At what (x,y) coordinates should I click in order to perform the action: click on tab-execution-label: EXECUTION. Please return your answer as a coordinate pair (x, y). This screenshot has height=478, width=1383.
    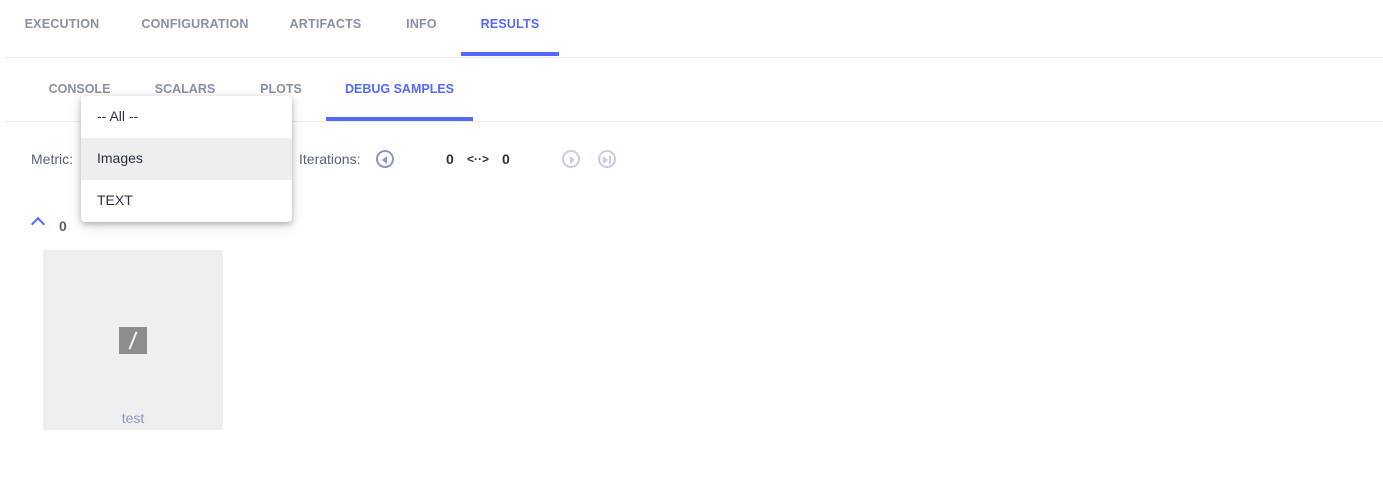
    Looking at the image, I should click on (62, 24).